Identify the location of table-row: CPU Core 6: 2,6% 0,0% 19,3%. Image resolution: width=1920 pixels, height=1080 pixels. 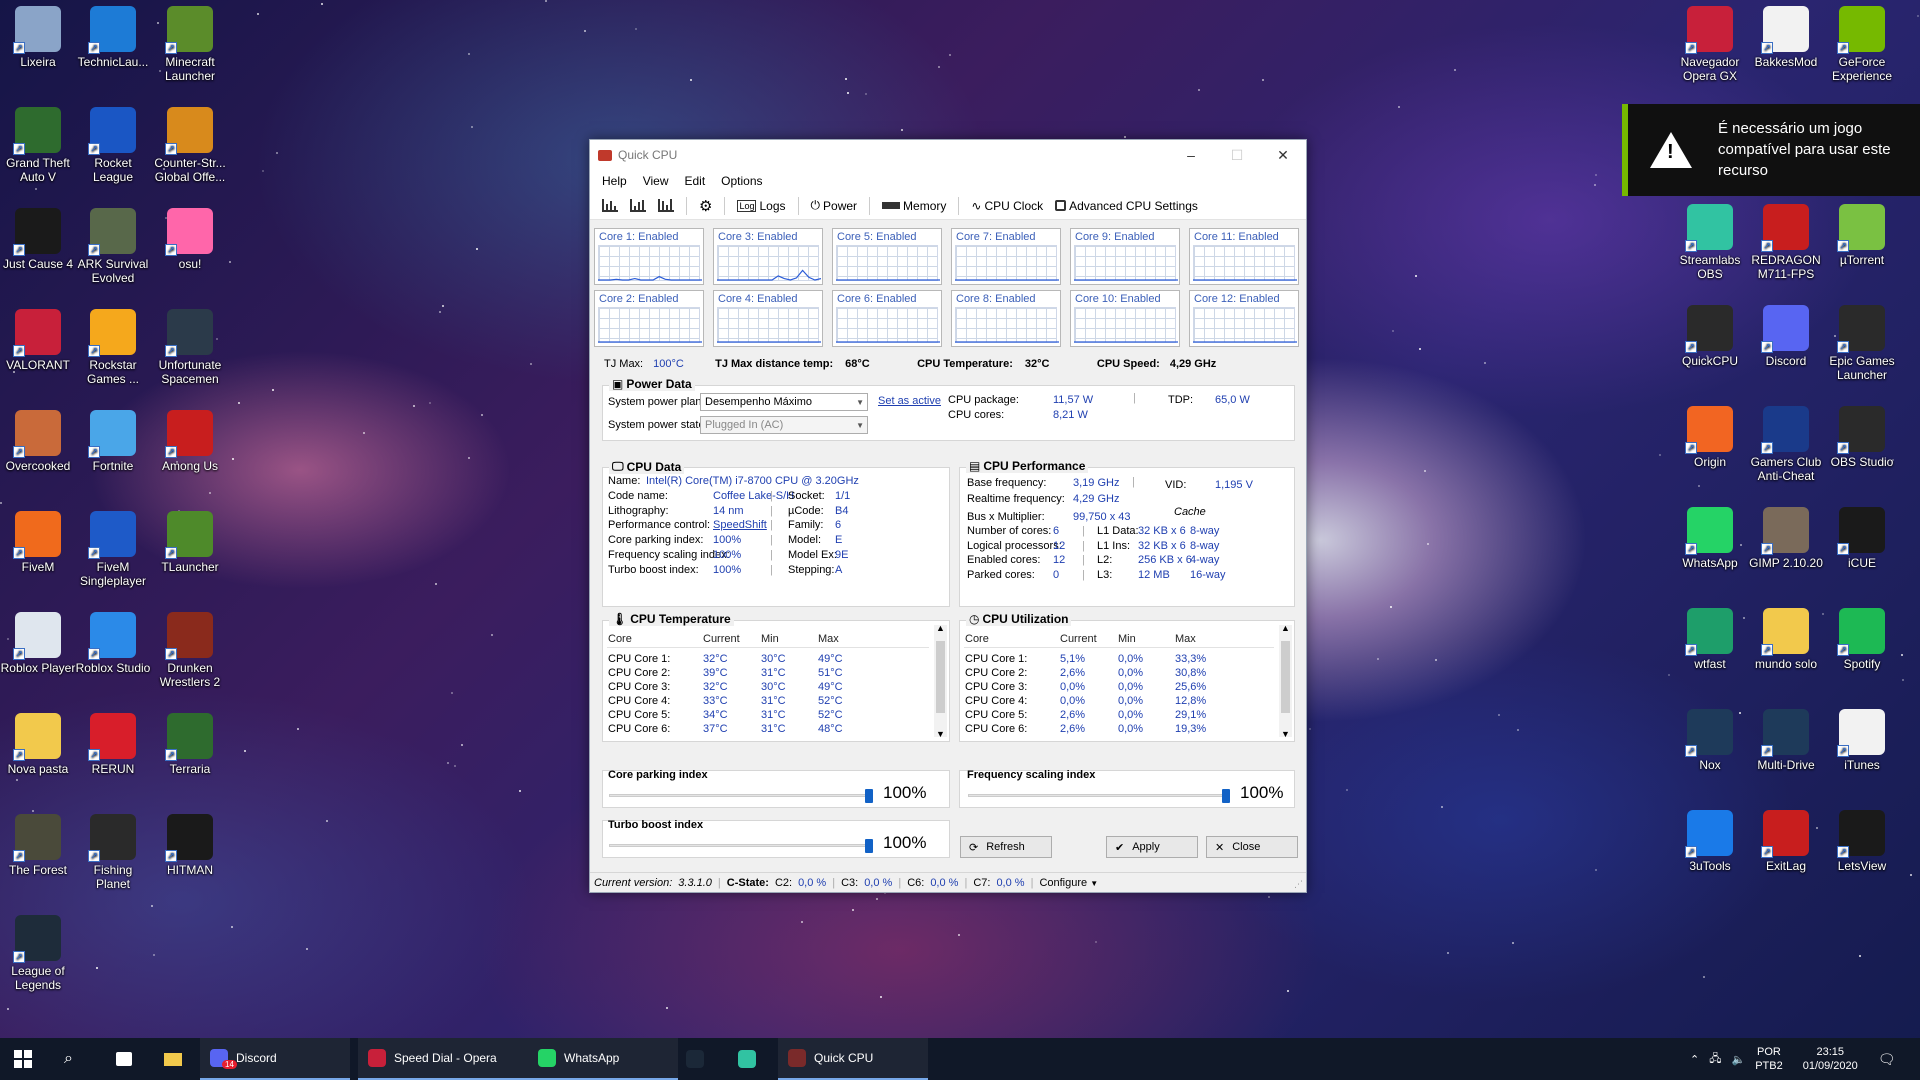
(1118, 730).